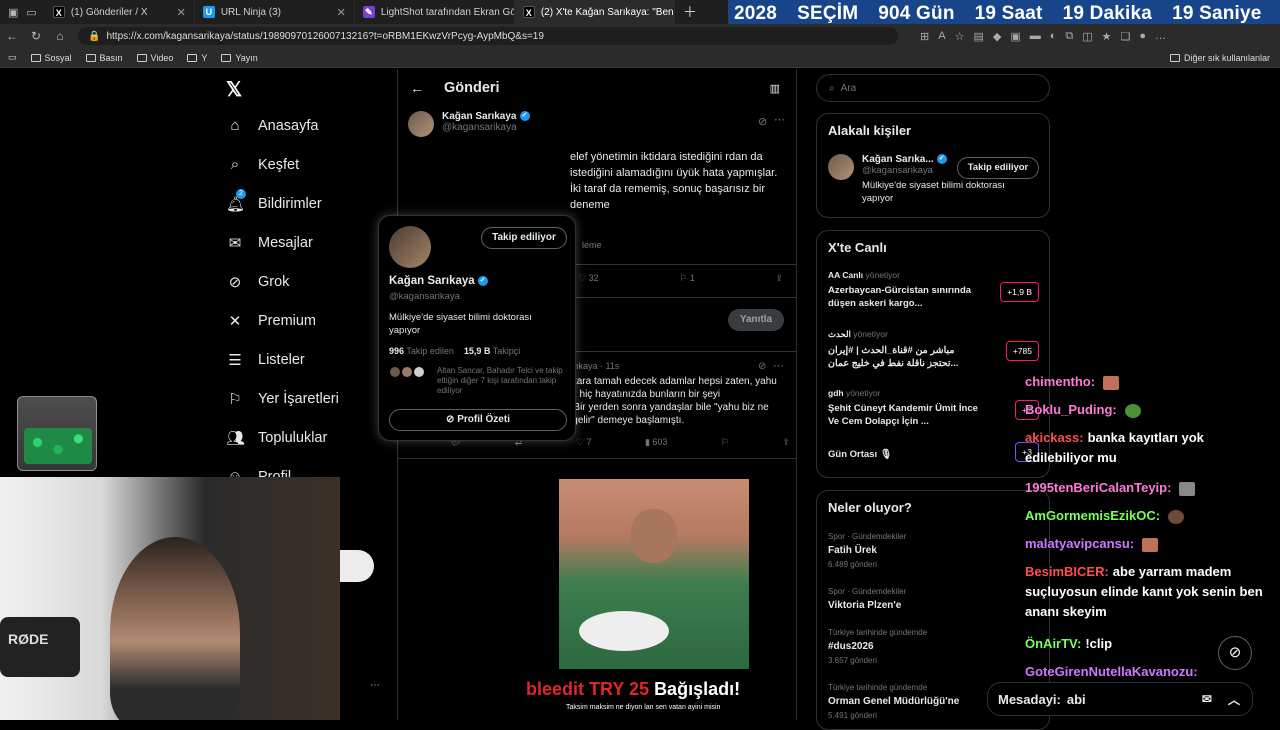  Describe the element at coordinates (1035, 36) in the screenshot. I see `extension-icon: ▬` at that location.